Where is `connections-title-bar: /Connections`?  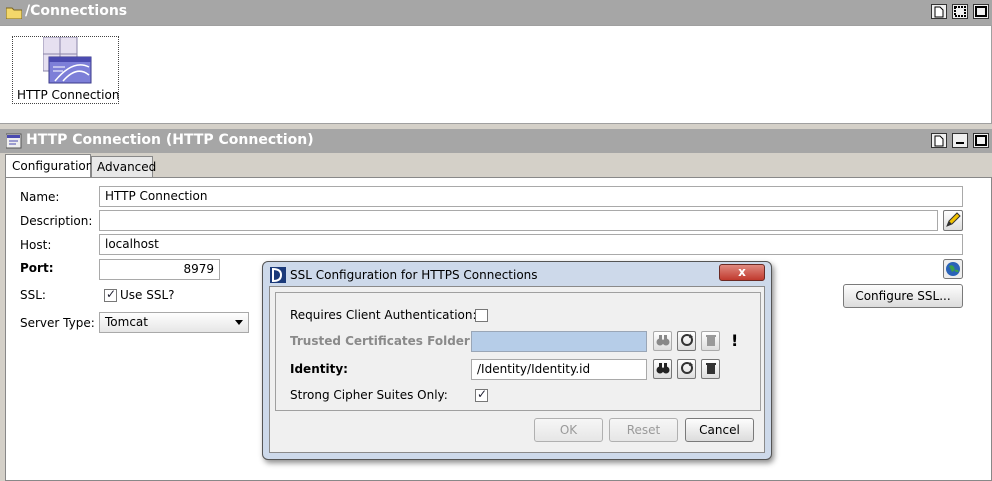 connections-title-bar: /Connections is located at coordinates (496, 12).